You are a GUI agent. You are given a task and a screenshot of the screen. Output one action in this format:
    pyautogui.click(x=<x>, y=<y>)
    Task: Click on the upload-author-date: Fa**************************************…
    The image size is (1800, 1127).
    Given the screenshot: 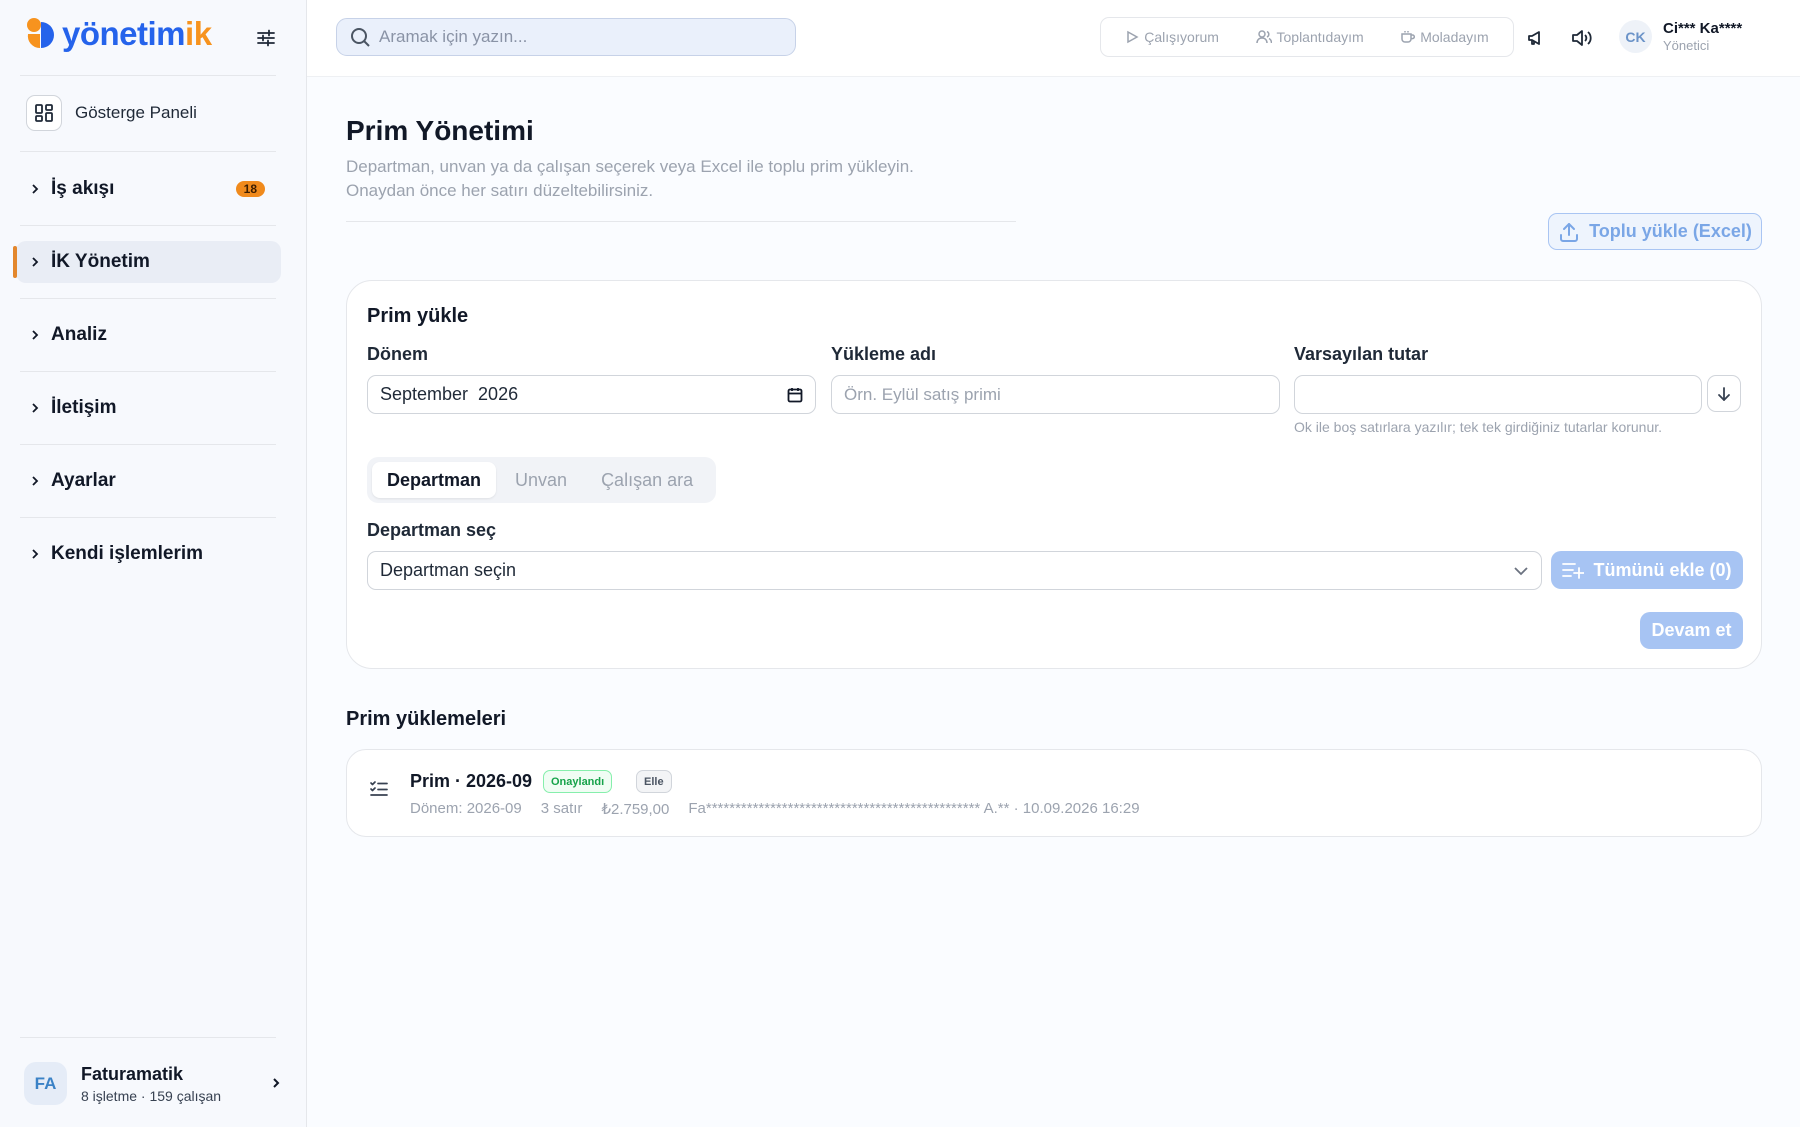 What is the action you would take?
    pyautogui.click(x=914, y=808)
    